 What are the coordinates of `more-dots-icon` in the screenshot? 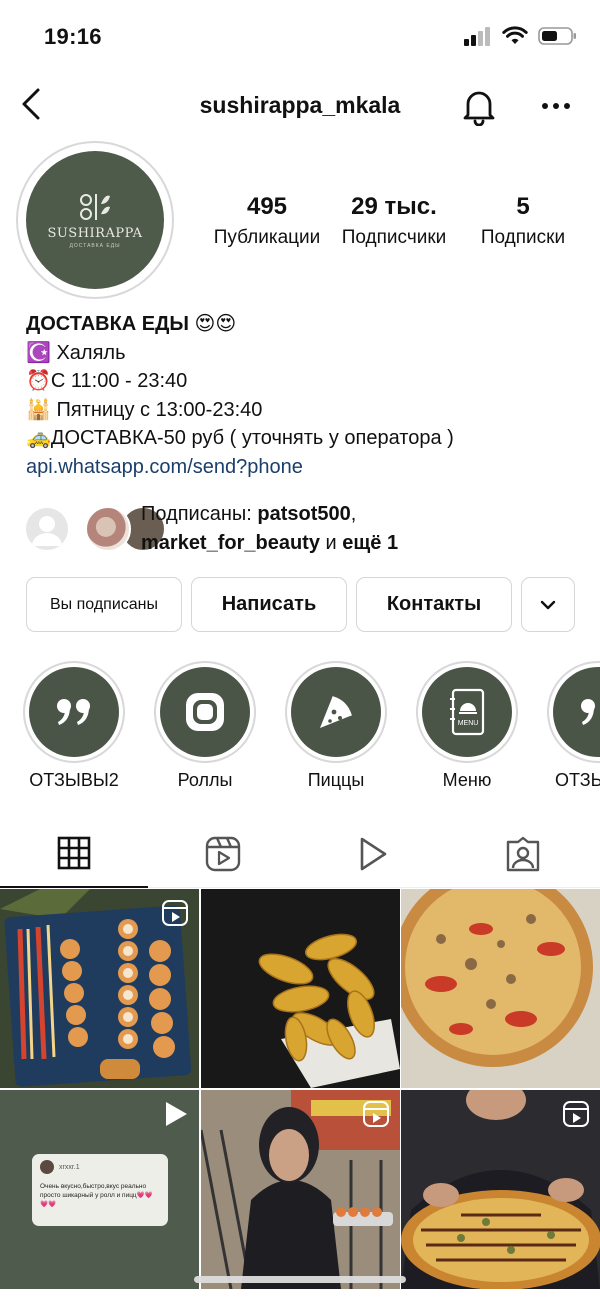 It's located at (556, 106).